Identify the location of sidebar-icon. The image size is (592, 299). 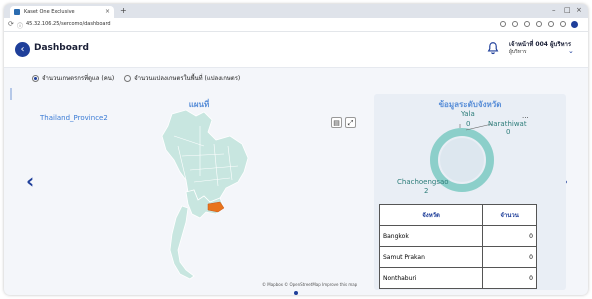
(563, 24).